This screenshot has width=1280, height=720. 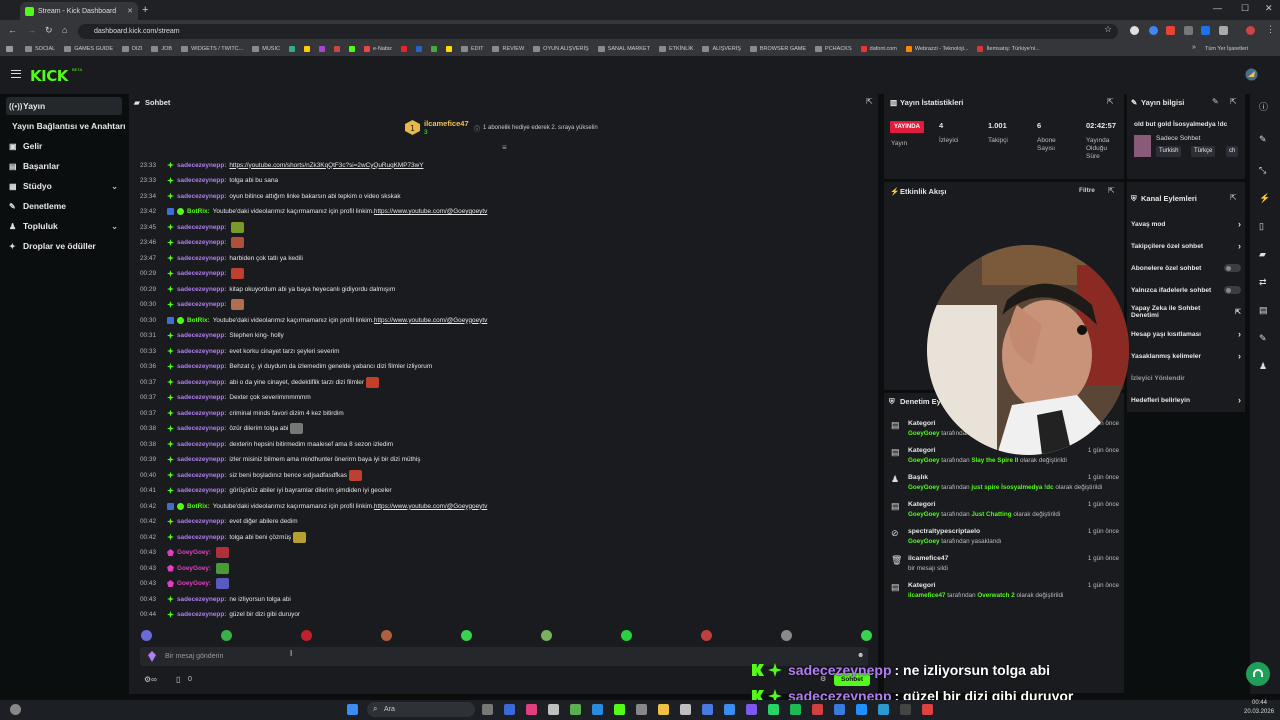 What do you see at coordinates (31, 30) in the screenshot?
I see `forward-button: →` at bounding box center [31, 30].